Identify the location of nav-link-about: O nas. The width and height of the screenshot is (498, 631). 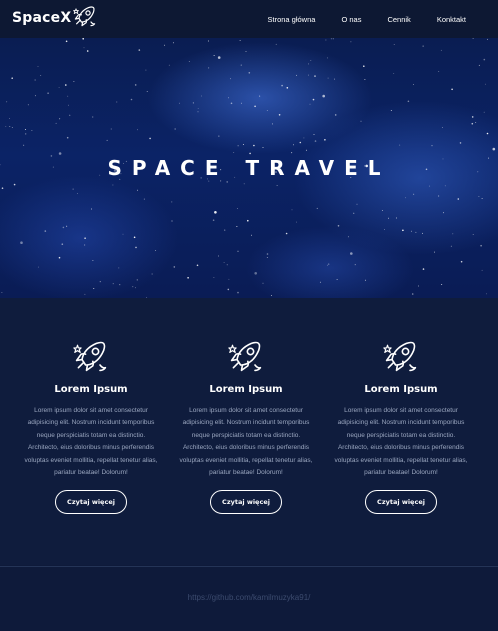
(351, 19).